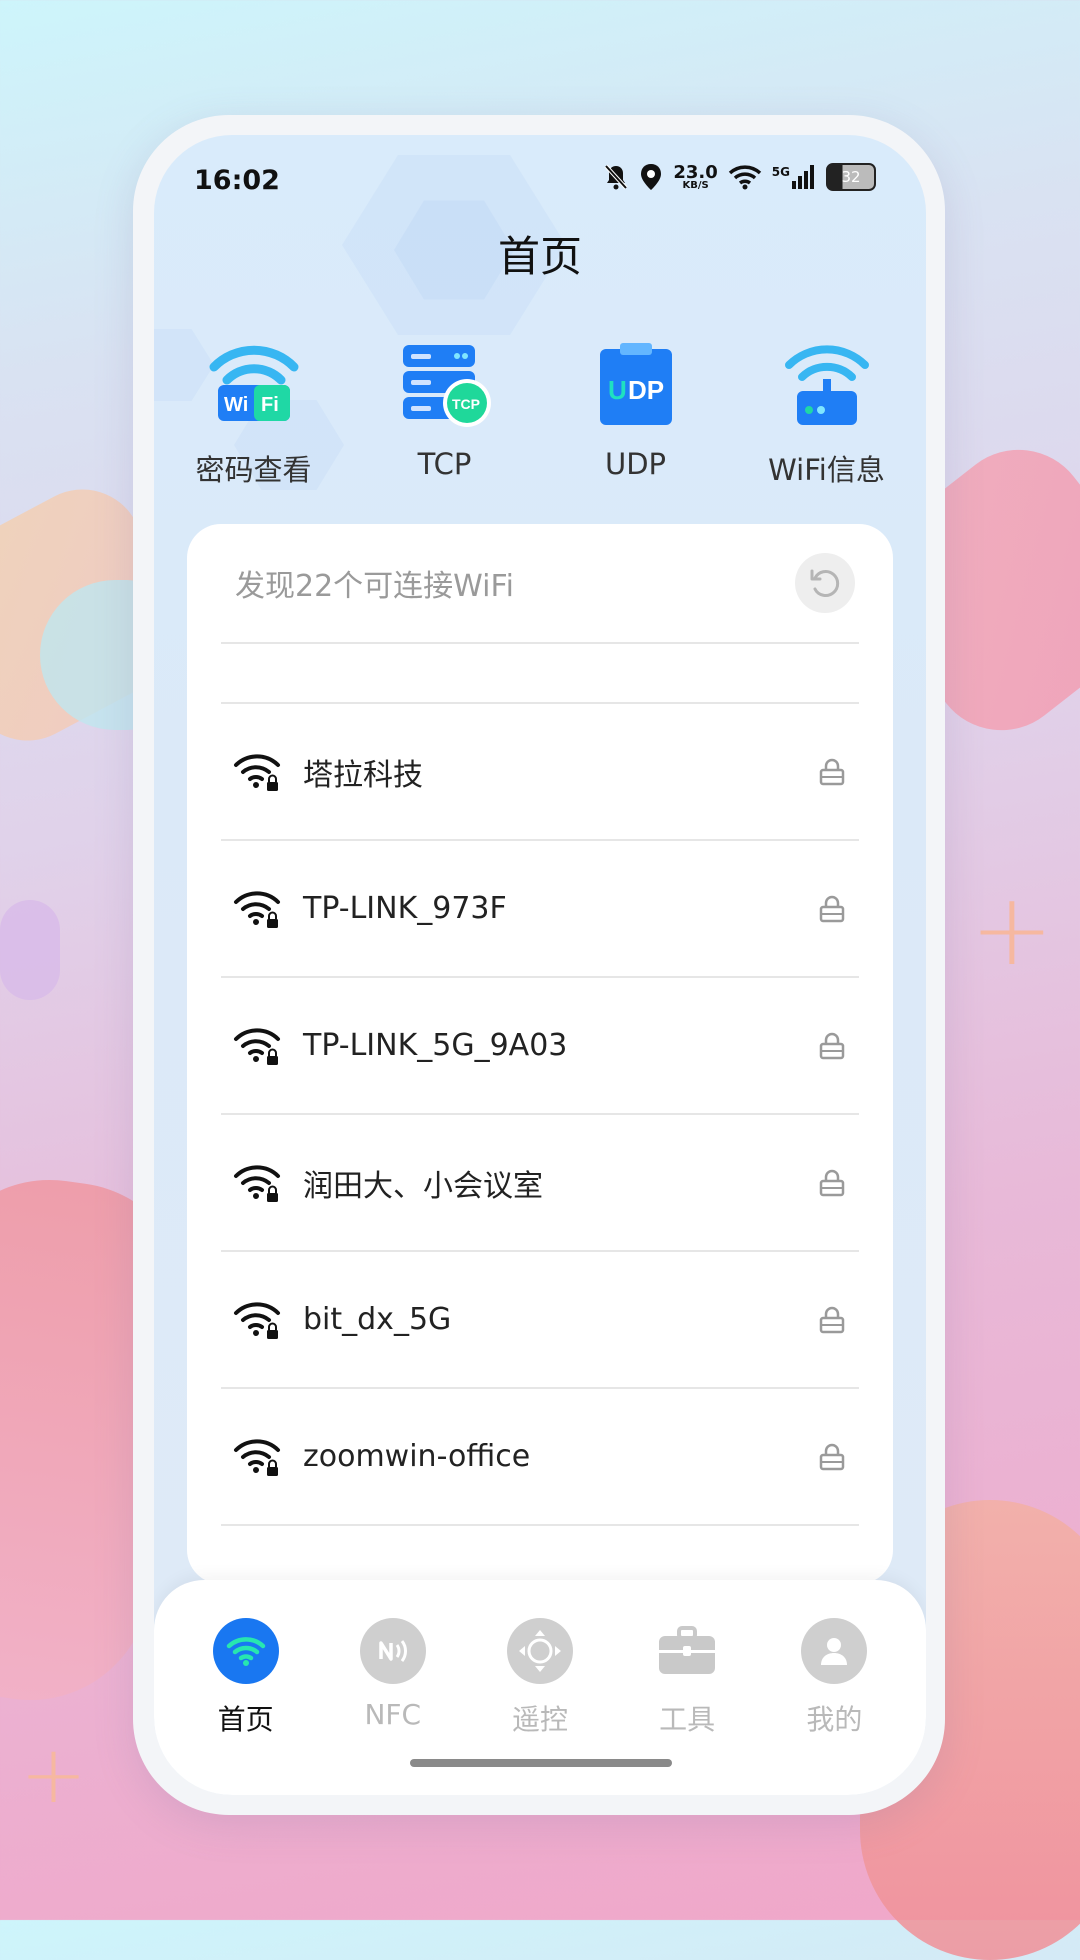 This screenshot has height=1960, width=1080. I want to click on wifi-password-icon: Wi Fi, so click(253, 383).